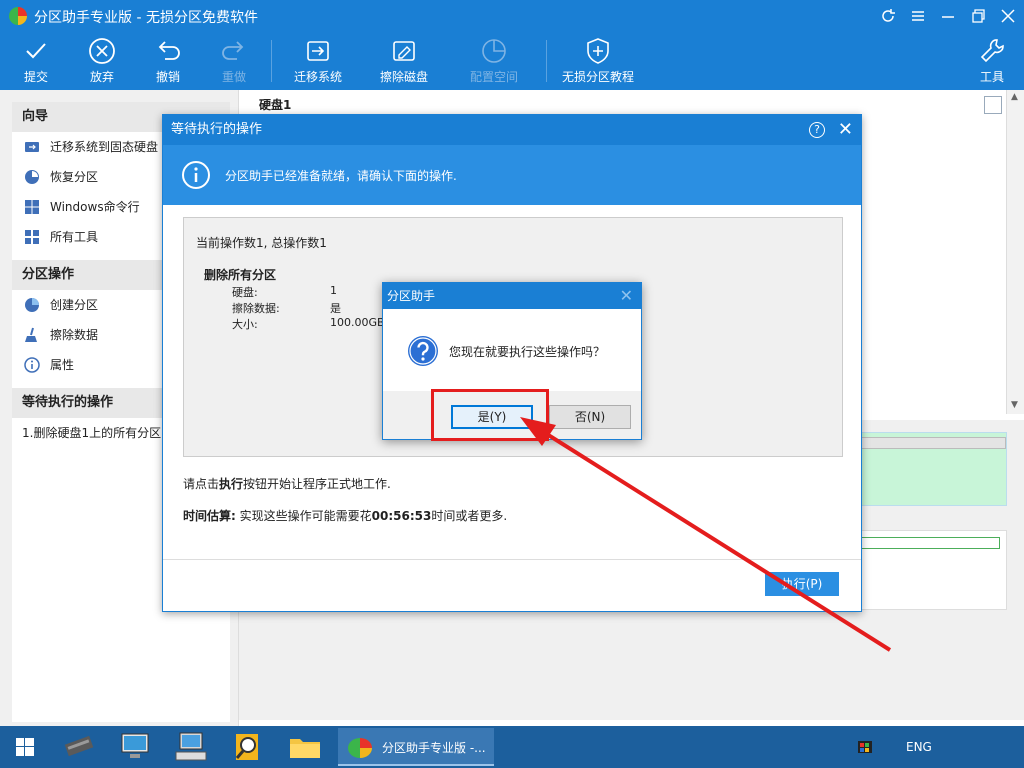  I want to click on execute-button: 执行(P), so click(802, 584).